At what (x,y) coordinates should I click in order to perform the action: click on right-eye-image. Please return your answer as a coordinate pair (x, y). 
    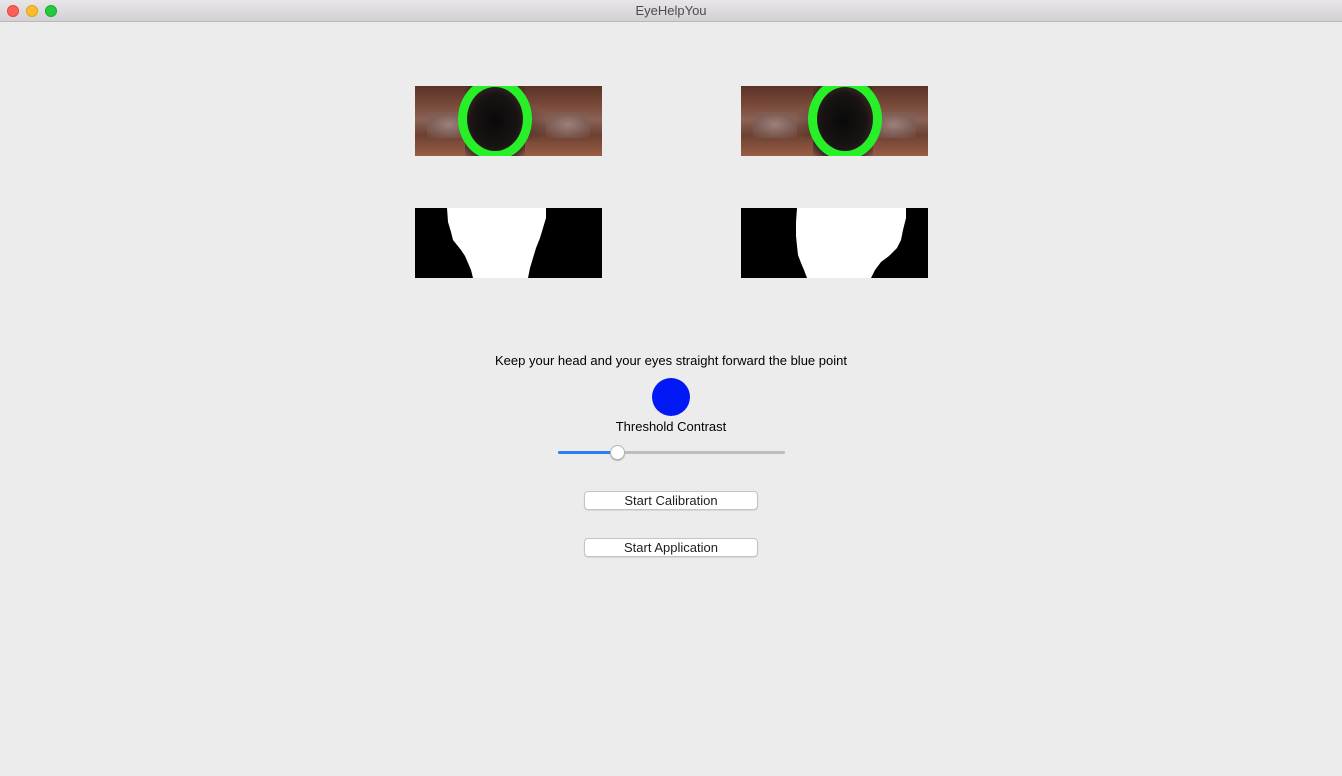
    Looking at the image, I should click on (834, 121).